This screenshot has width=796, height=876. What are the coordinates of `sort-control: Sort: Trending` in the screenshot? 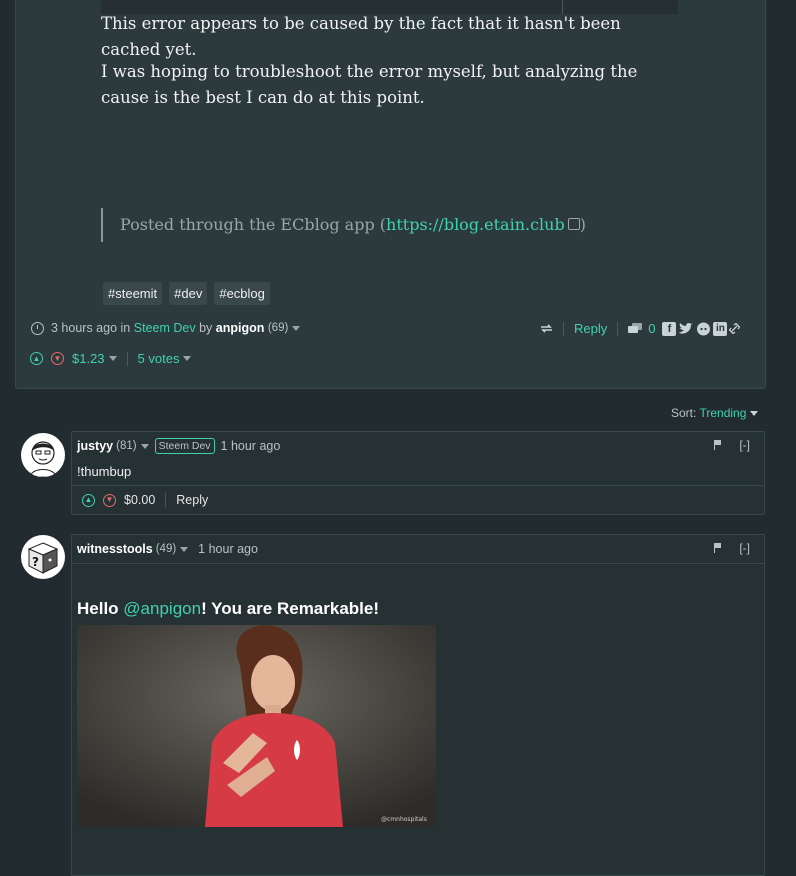 It's located at (715, 413).